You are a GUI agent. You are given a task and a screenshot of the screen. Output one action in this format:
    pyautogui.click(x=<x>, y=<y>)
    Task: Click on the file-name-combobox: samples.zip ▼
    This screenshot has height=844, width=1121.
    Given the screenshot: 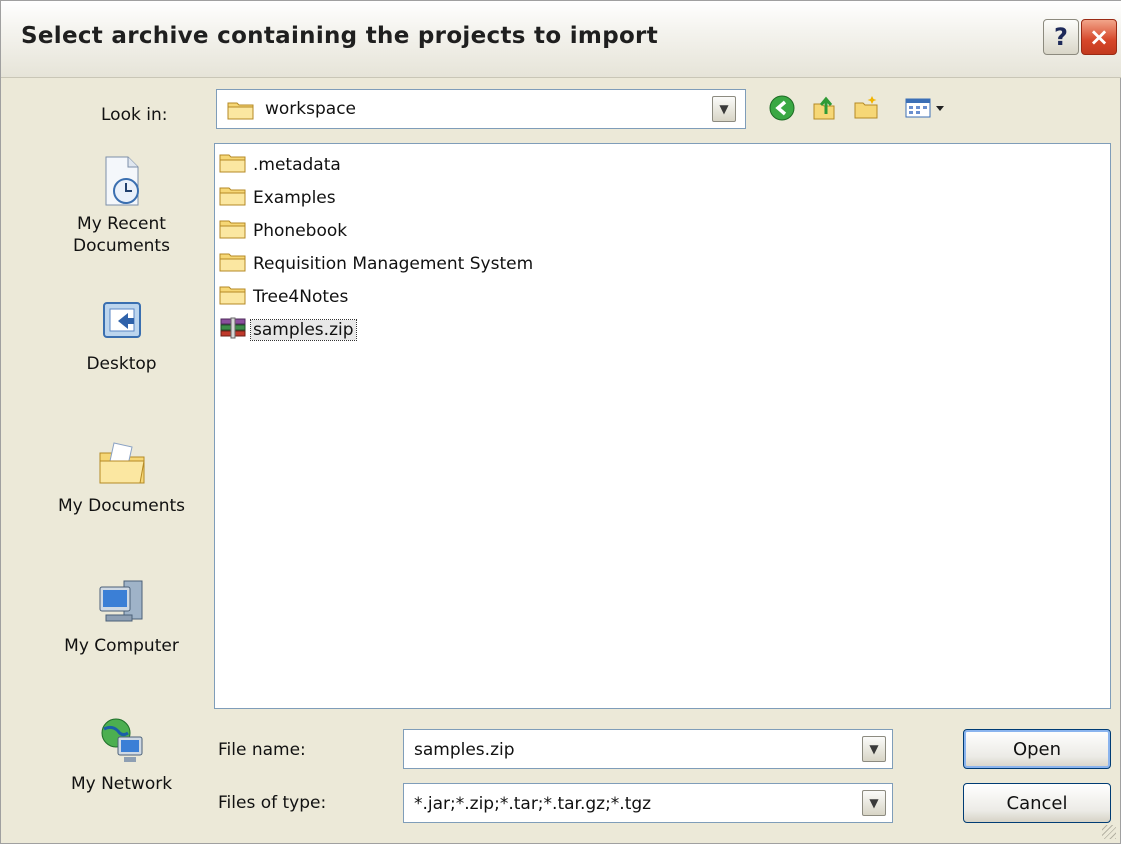 What is the action you would take?
    pyautogui.click(x=648, y=749)
    